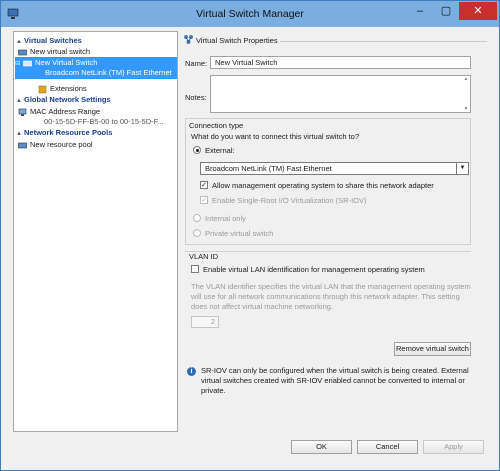 The height and width of the screenshot is (471, 500). Describe the element at coordinates (196, 97) in the screenshot. I see `notes-label: Notes:` at that location.